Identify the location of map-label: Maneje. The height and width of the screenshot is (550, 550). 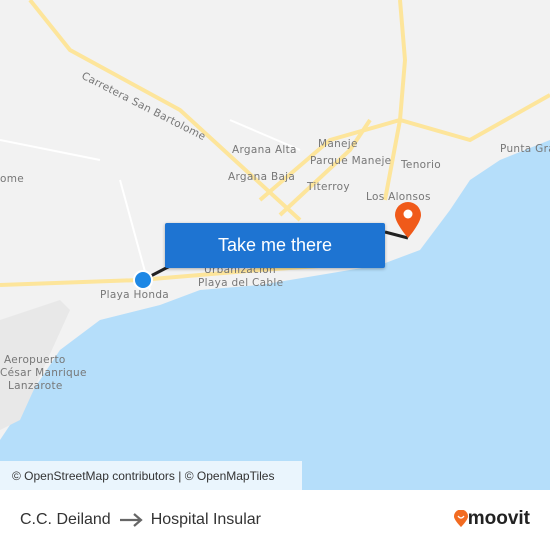
(338, 144).